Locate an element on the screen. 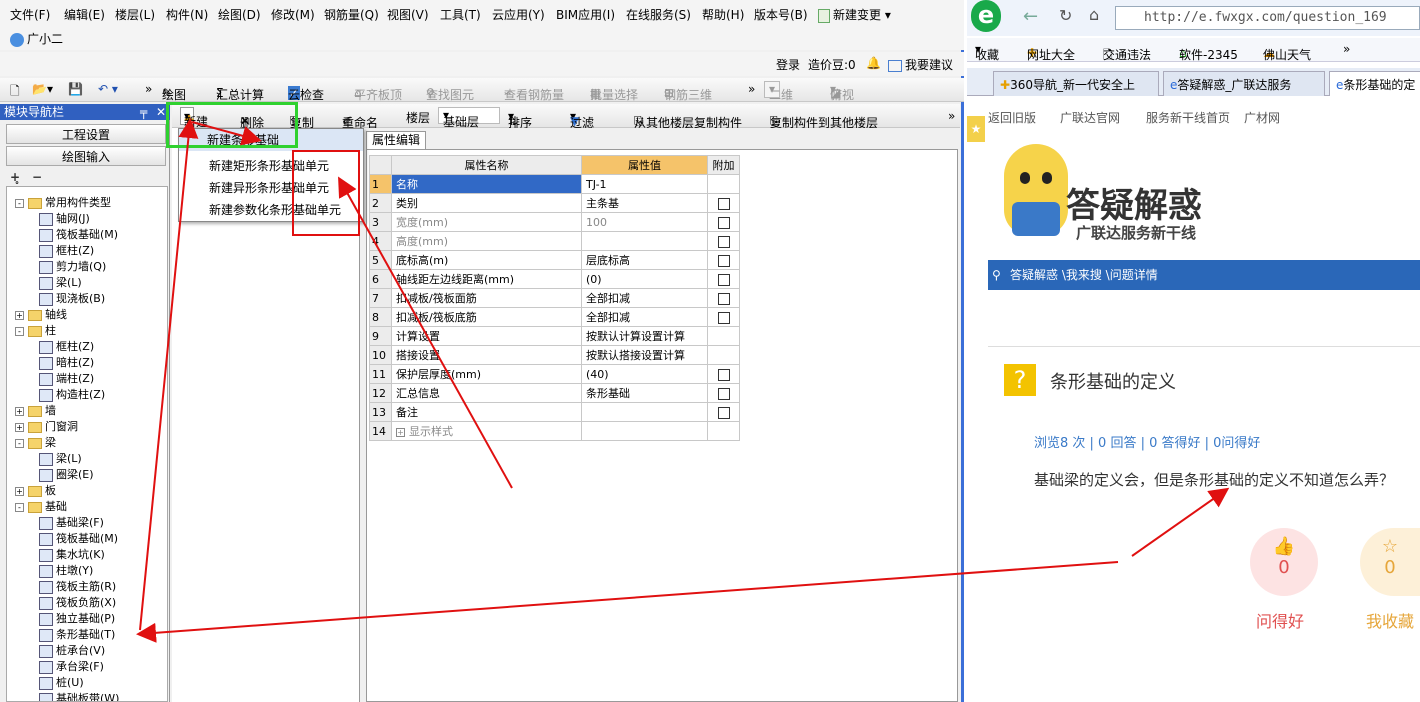 This screenshot has width=1420, height=702. arrow-to-question is located at coordinates (1180, 522).